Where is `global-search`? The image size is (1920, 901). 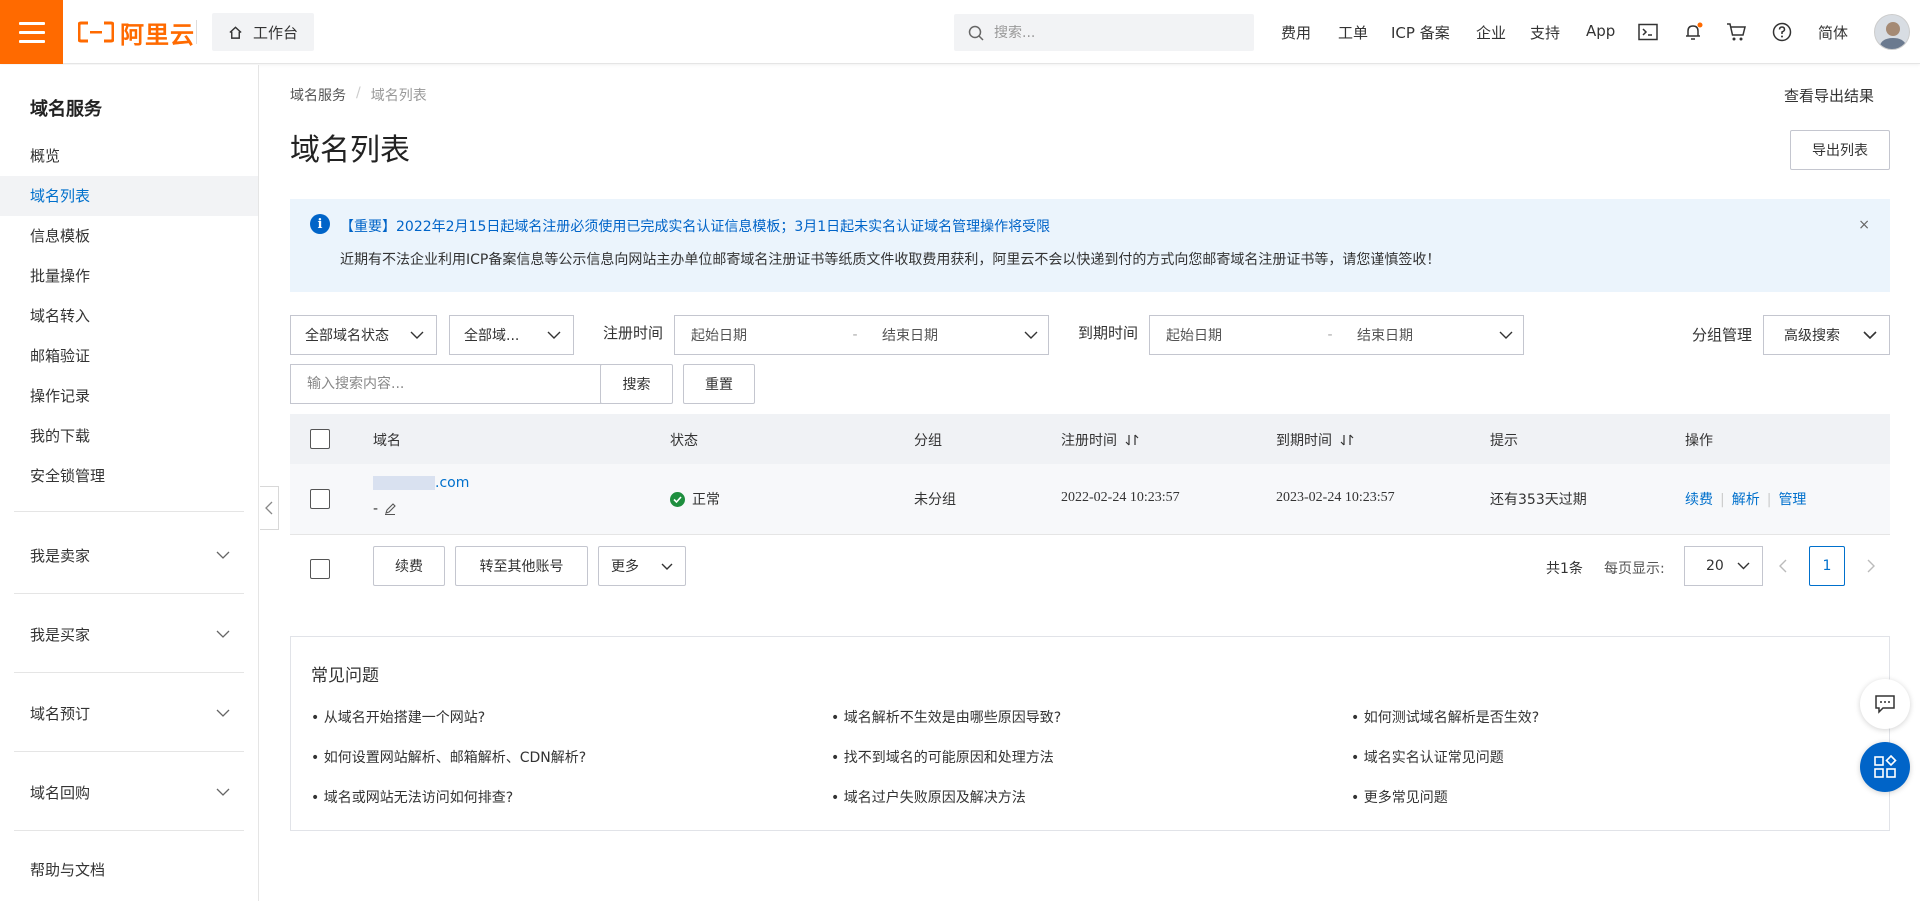
global-search is located at coordinates (1104, 32).